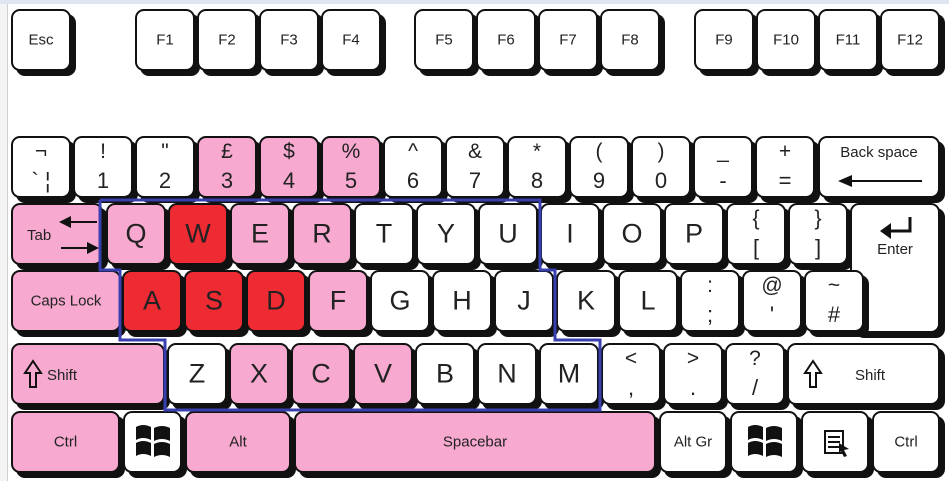  What do you see at coordinates (818, 218) in the screenshot?
I see `key-shift-symbol: }` at bounding box center [818, 218].